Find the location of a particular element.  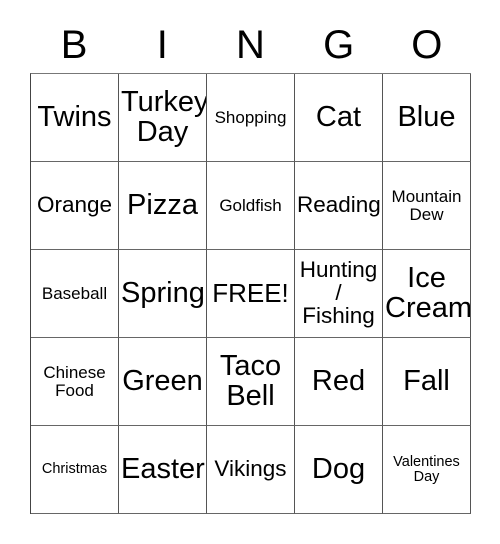

bingo-cell-label: Twins is located at coordinates (74, 116).